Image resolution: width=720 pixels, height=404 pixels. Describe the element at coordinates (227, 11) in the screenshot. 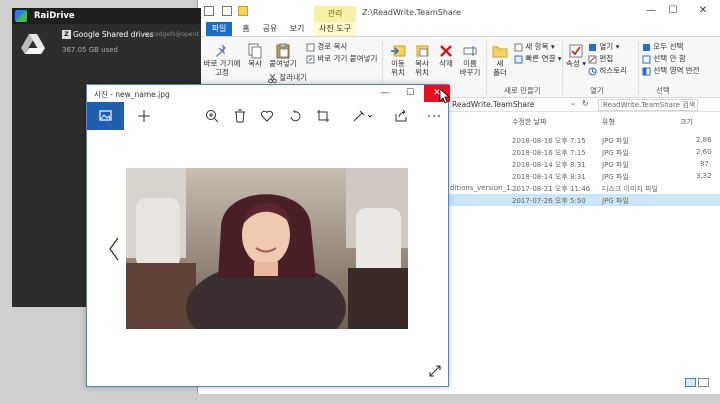

I see `properties-icon` at that location.